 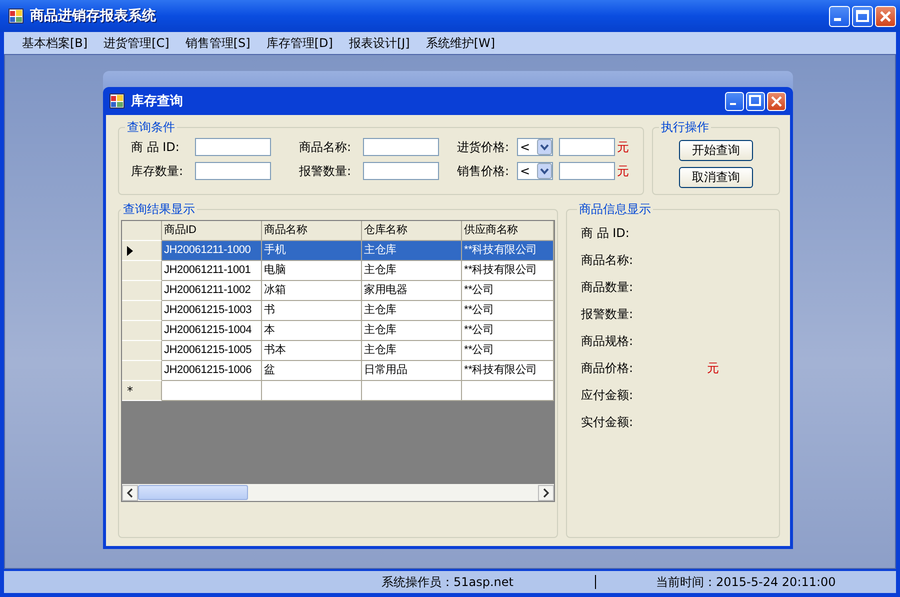 I want to click on horizontal-scrollbar, so click(x=338, y=492).